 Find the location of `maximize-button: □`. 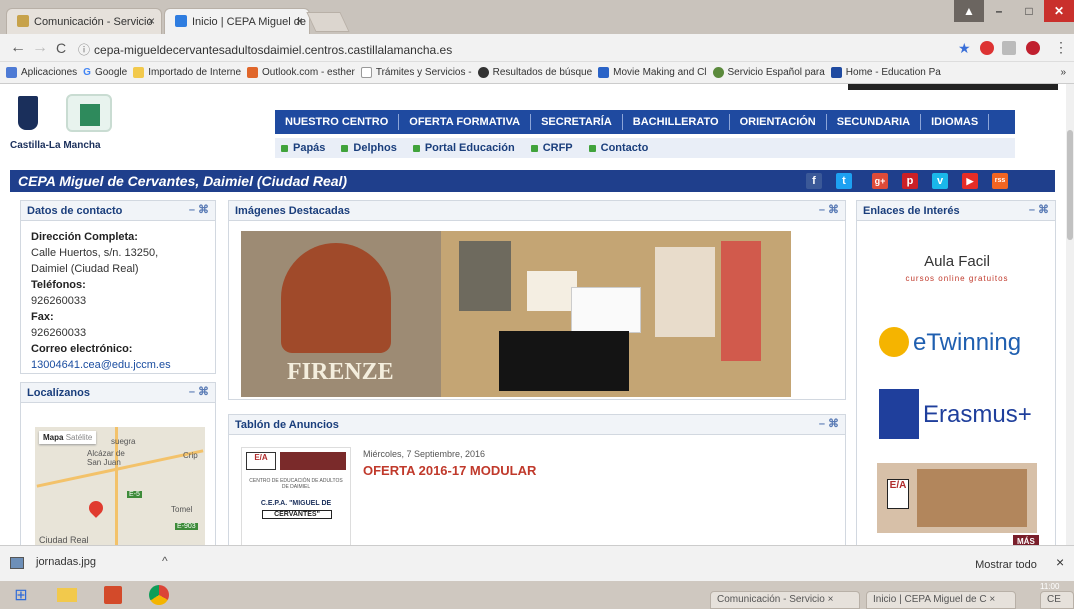

maximize-button: □ is located at coordinates (1029, 11).